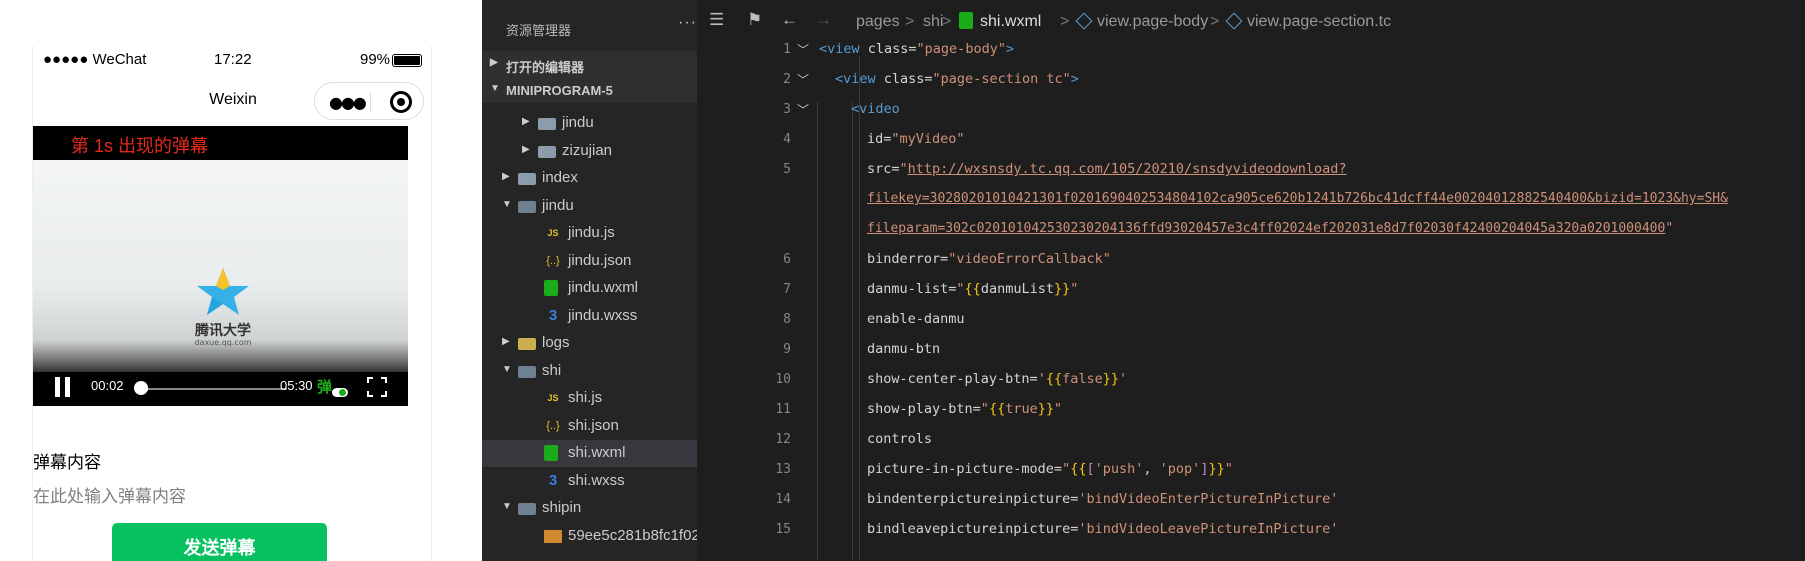 The height and width of the screenshot is (561, 1805). What do you see at coordinates (597, 452) in the screenshot?
I see `tree-item-label: shi.wxml` at bounding box center [597, 452].